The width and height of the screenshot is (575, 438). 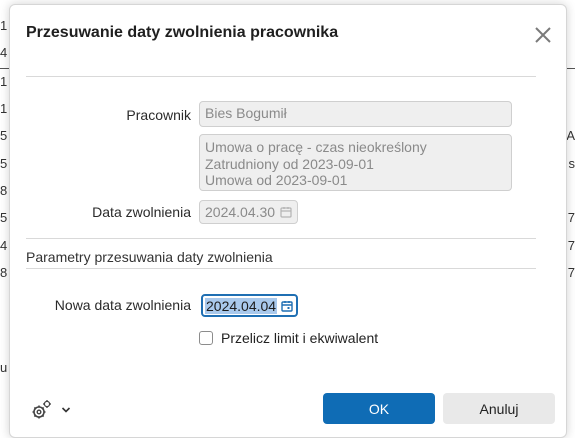 What do you see at coordinates (182, 32) in the screenshot?
I see `dialog-title: Przesuwanie daty zwolnienia pracownika` at bounding box center [182, 32].